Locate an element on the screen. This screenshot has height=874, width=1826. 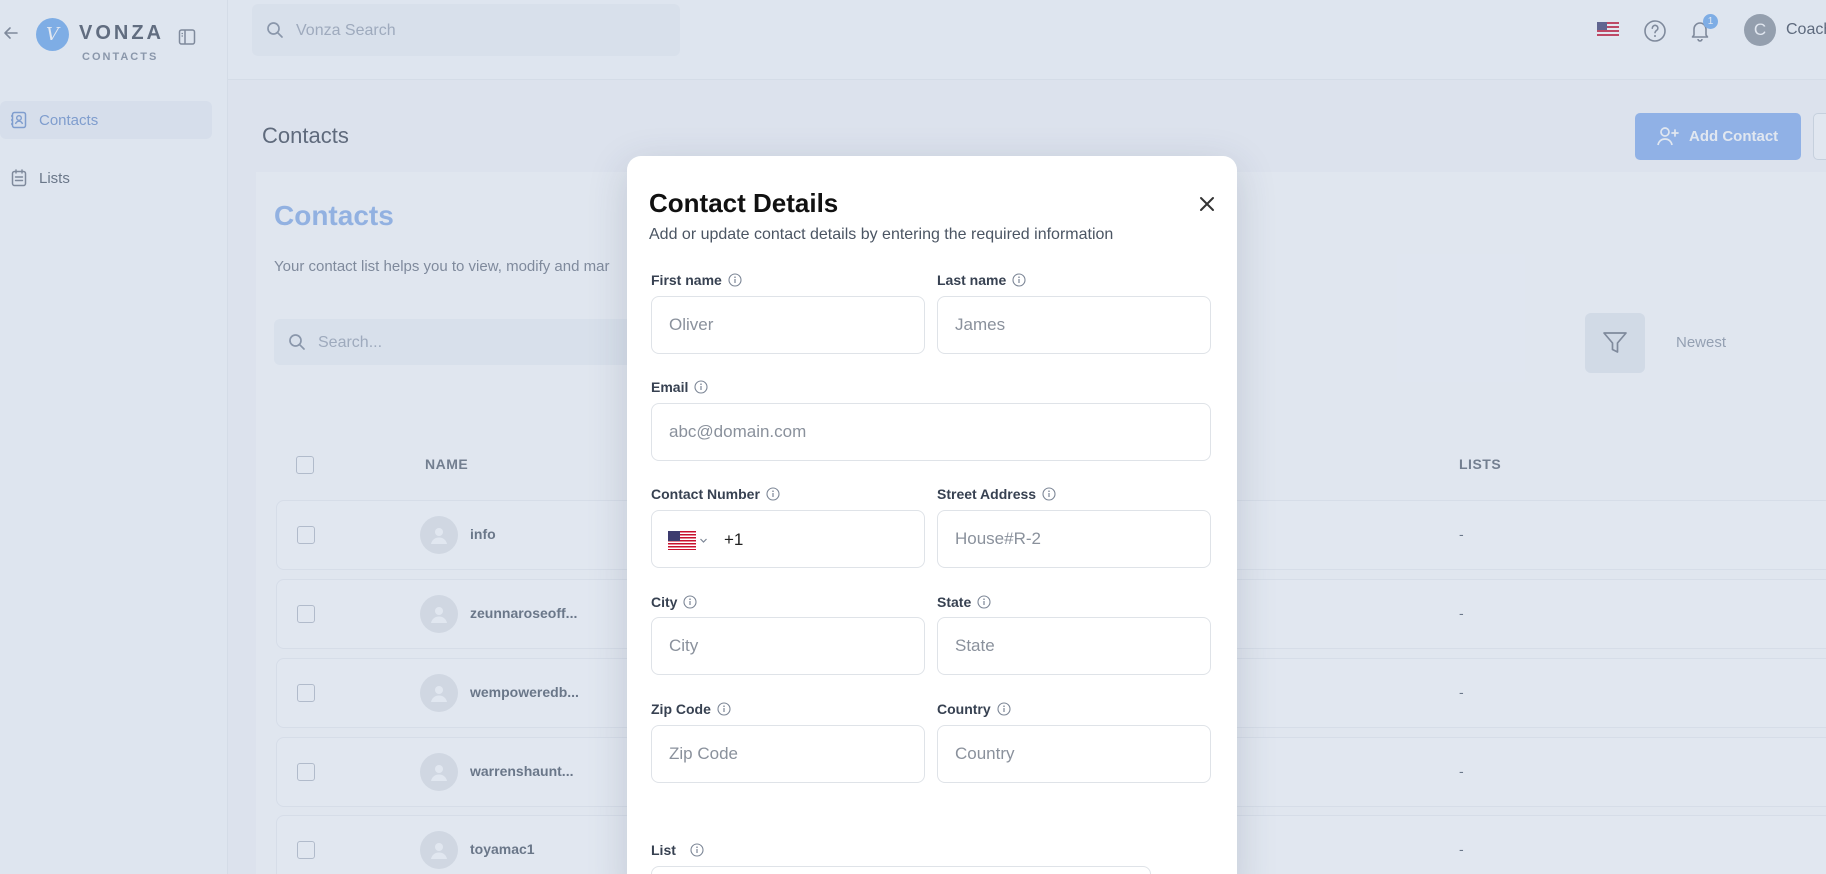
contact-number-input: +1 is located at coordinates (788, 539).